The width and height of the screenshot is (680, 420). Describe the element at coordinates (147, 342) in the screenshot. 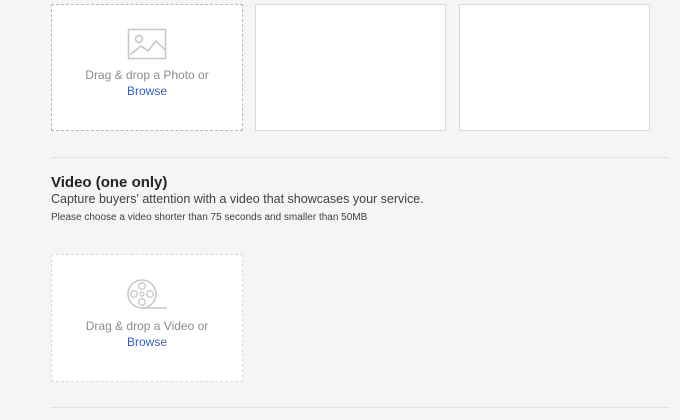

I see `video-browse-link: Browse` at that location.